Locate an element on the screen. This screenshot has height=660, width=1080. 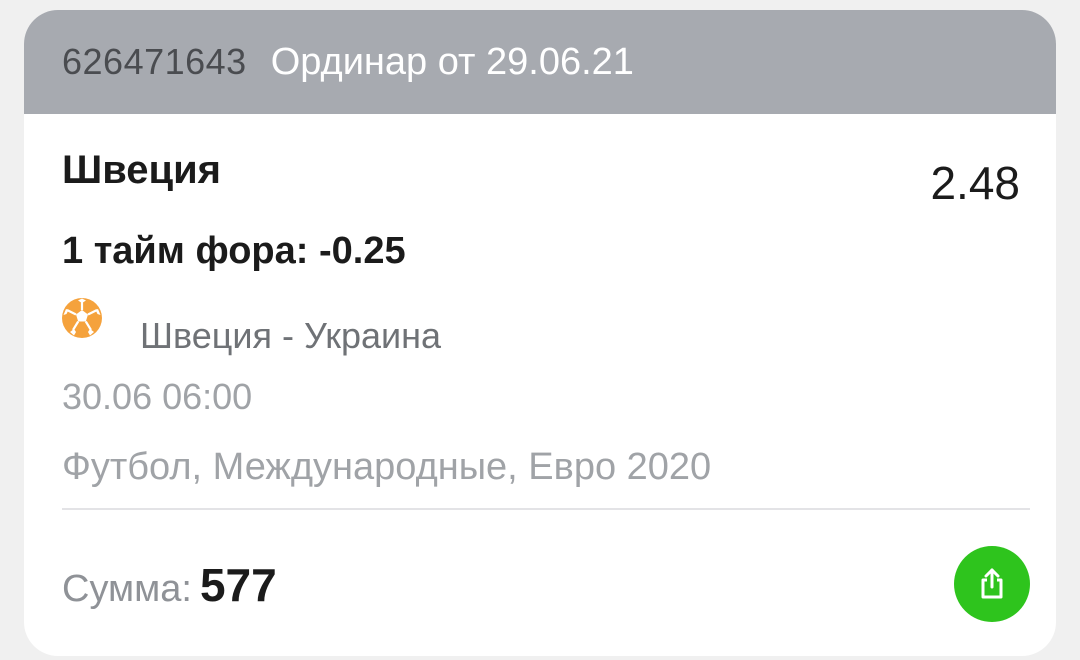
odds-value: 2.48 is located at coordinates (975, 183).